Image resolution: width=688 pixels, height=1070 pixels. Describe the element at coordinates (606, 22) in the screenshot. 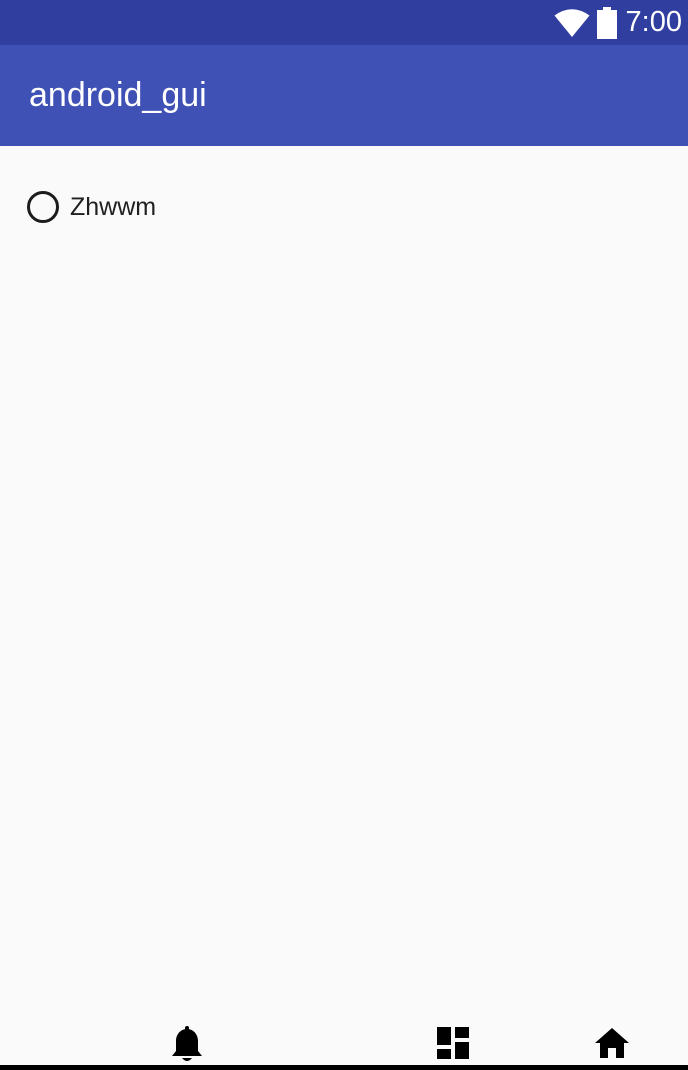

I see `battery-icon` at that location.